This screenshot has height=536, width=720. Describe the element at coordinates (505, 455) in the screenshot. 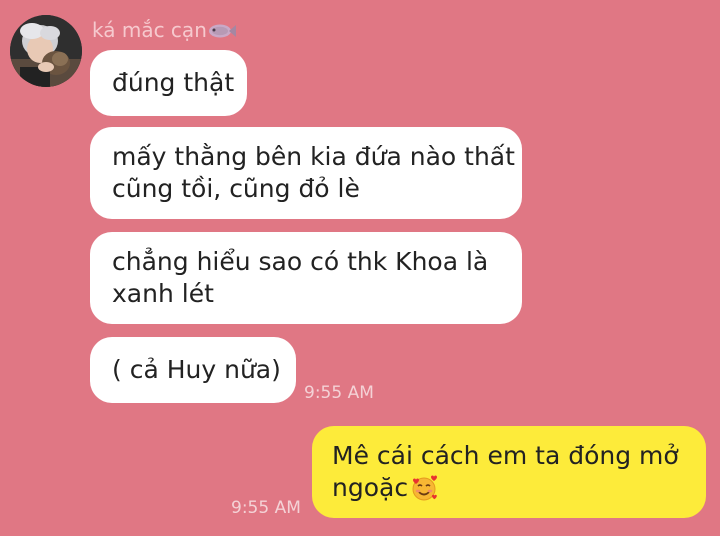

I see `message-text: Mê cái cách em ta đóng mở` at that location.